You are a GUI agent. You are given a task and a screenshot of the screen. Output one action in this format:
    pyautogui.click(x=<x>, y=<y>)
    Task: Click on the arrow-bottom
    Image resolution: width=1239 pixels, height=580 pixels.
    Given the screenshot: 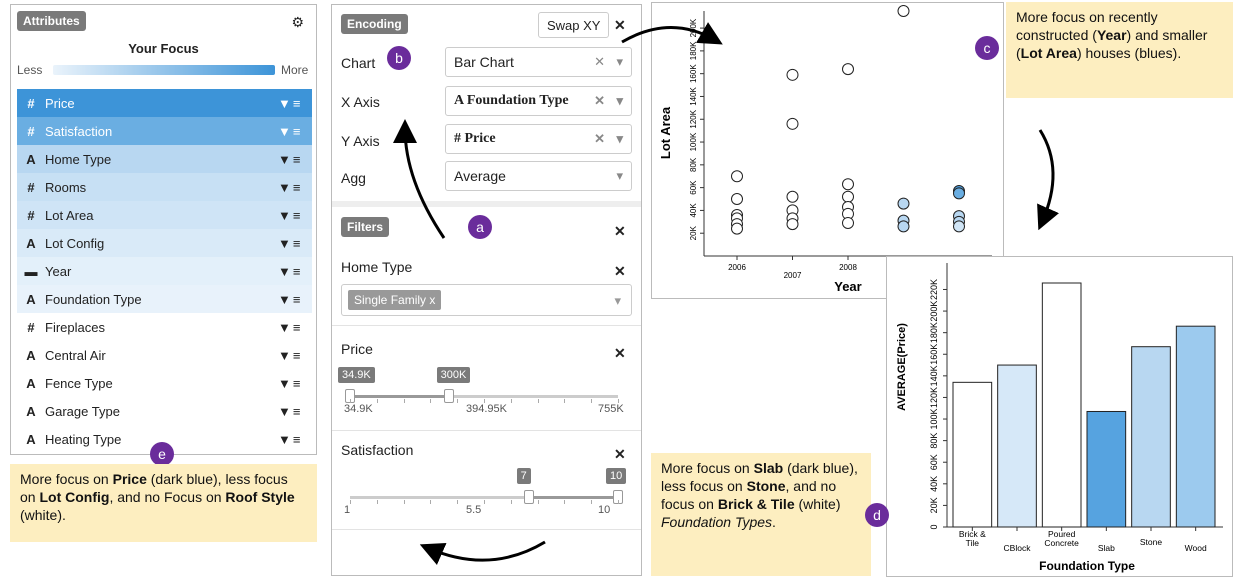 What is the action you would take?
    pyautogui.click(x=482, y=552)
    